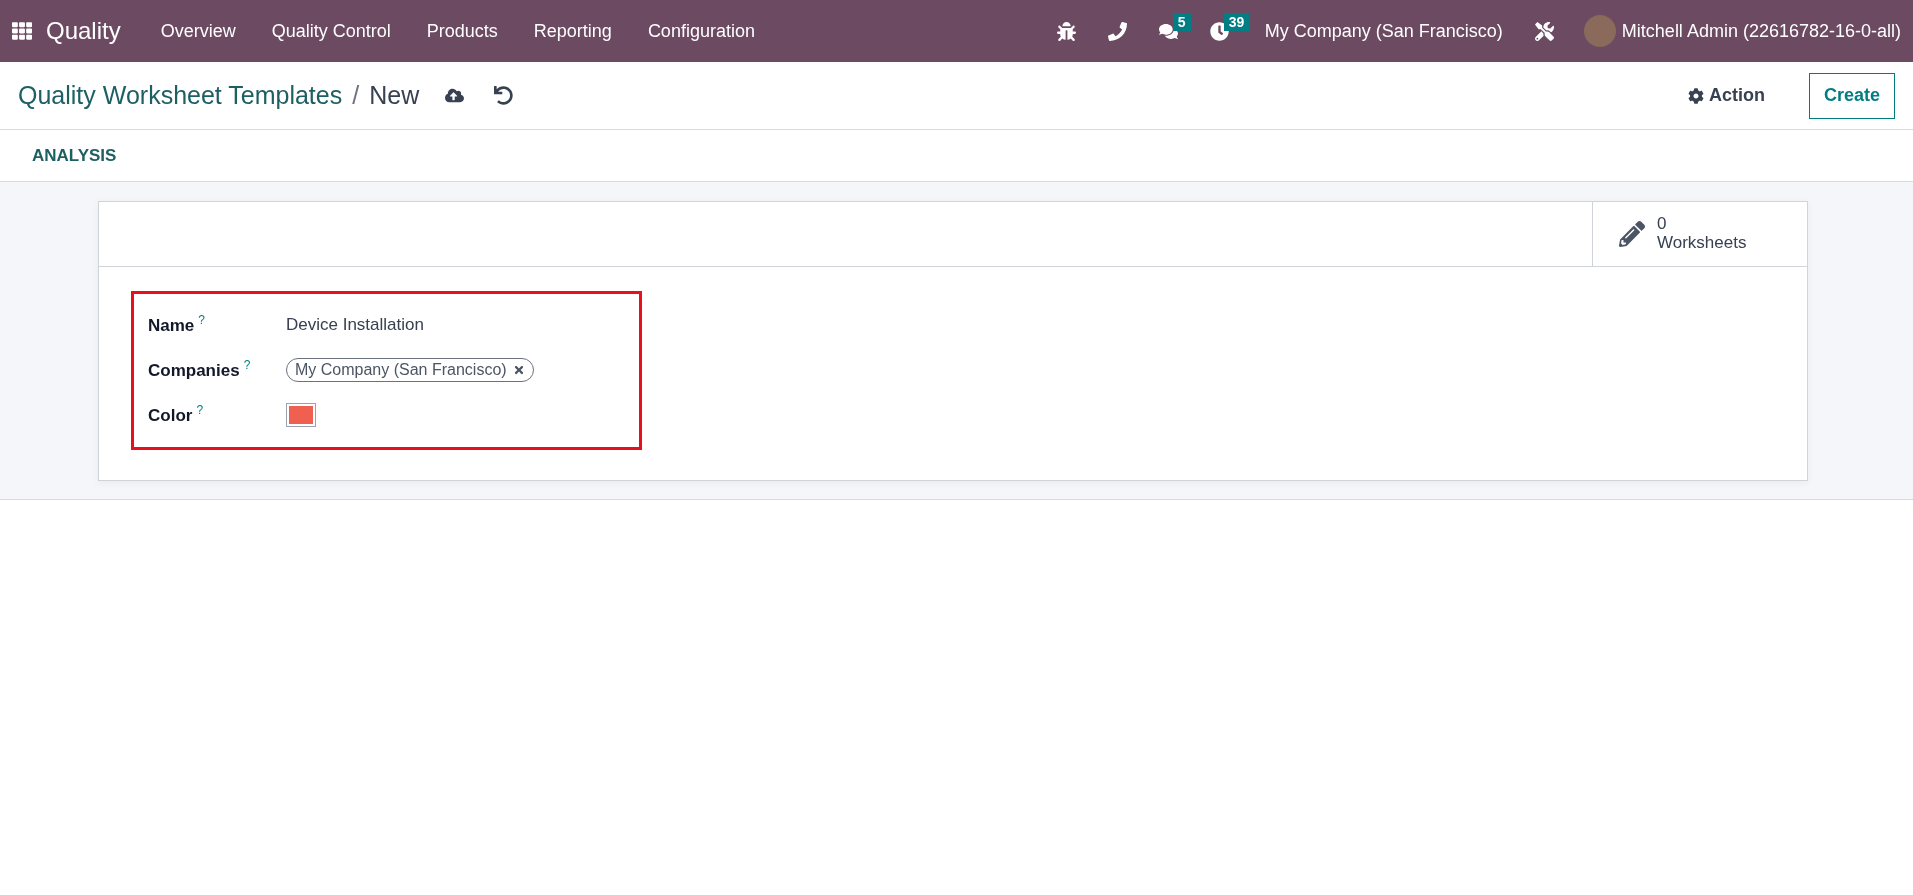 The height and width of the screenshot is (895, 1913). Describe the element at coordinates (1181, 21) in the screenshot. I see `count-badge: 5` at that location.